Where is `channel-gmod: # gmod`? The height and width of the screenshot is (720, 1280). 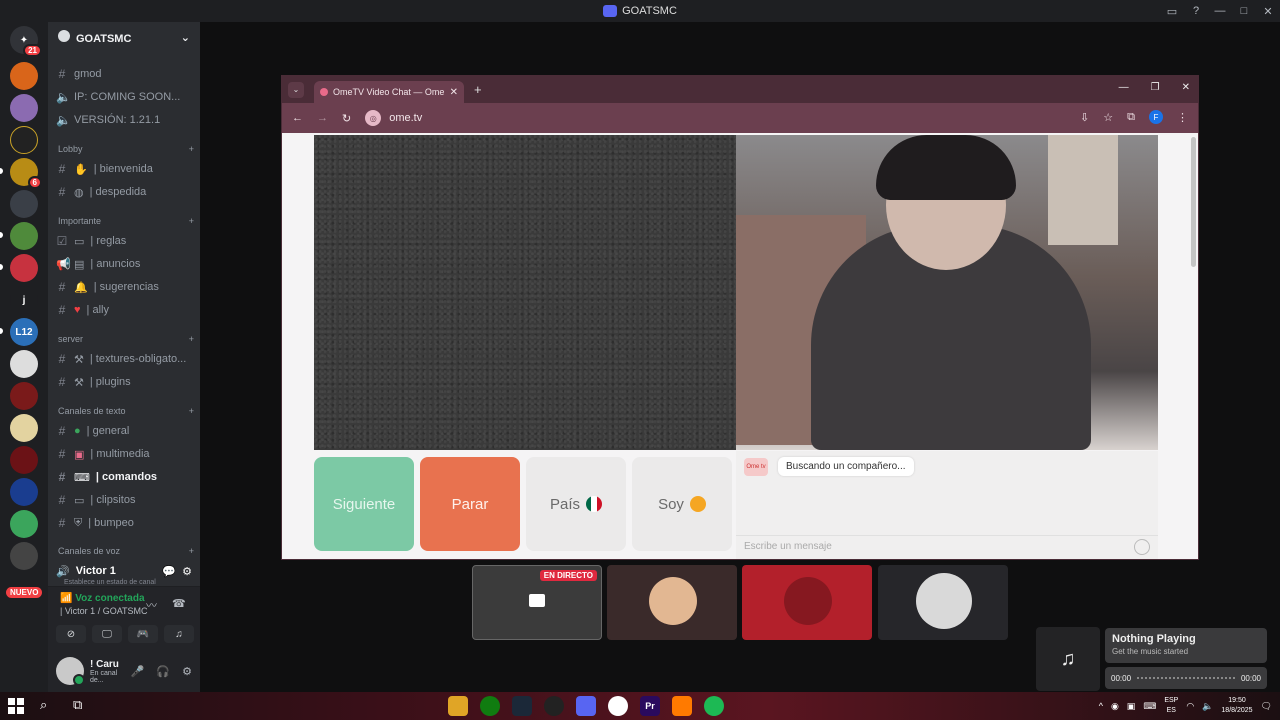
channel-gmod: # gmod is located at coordinates (126, 74).